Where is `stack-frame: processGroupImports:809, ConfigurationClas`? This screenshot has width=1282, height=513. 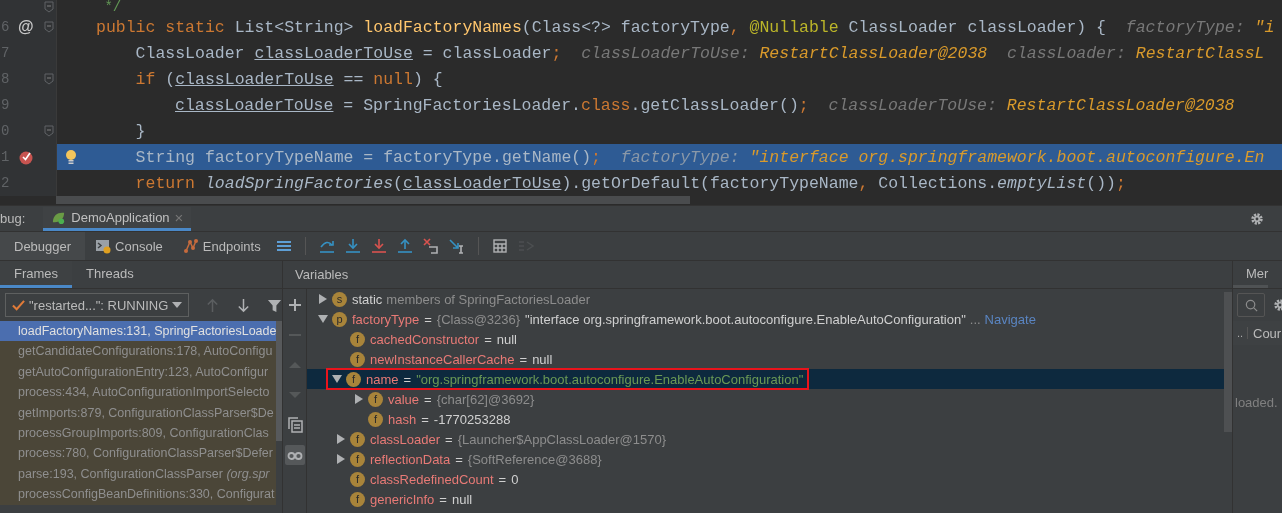 stack-frame: processGroupImports:809, ConfigurationClas is located at coordinates (138, 433).